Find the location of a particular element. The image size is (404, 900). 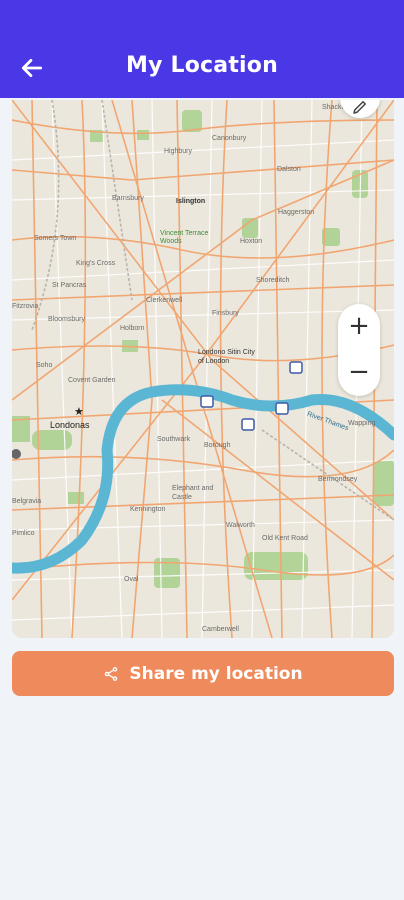

map-label: Walworth is located at coordinates (240, 525).